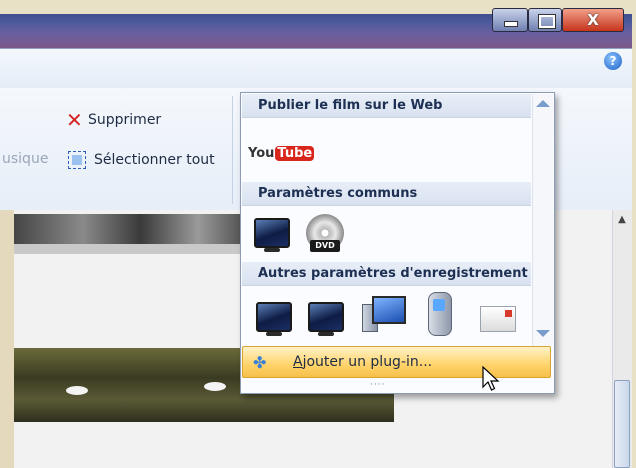 This screenshot has height=468, width=636. Describe the element at coordinates (386, 274) in the screenshot. I see `section-header-other: Autres paramètres d'enregistrement` at that location.